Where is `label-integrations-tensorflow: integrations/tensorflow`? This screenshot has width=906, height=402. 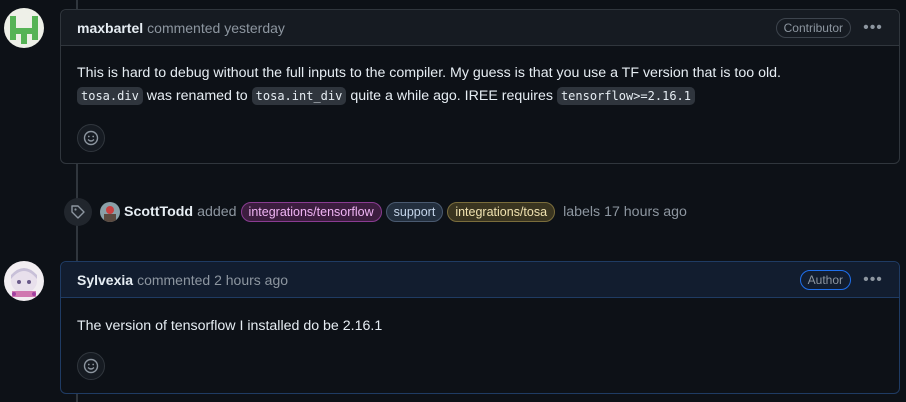
label-integrations-tensorflow: integrations/tensorflow is located at coordinates (311, 212).